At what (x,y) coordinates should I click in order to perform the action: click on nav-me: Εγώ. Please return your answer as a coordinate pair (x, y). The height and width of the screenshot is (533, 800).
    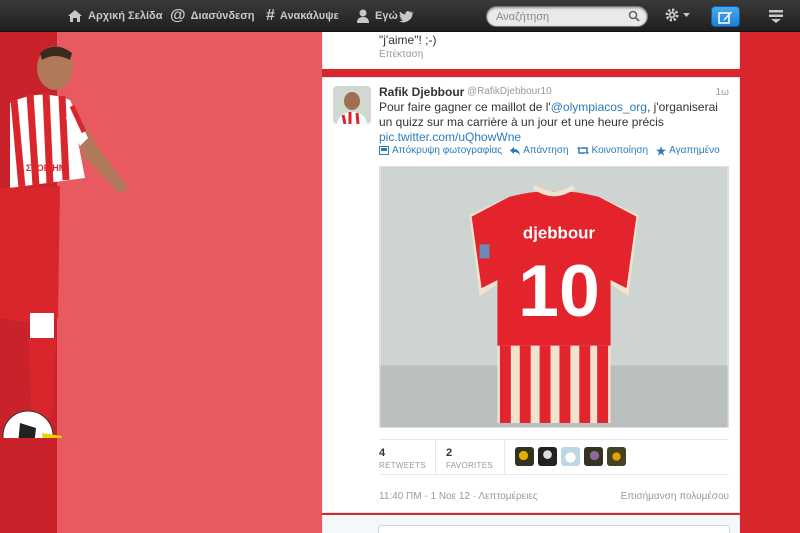
    Looking at the image, I should click on (385, 16).